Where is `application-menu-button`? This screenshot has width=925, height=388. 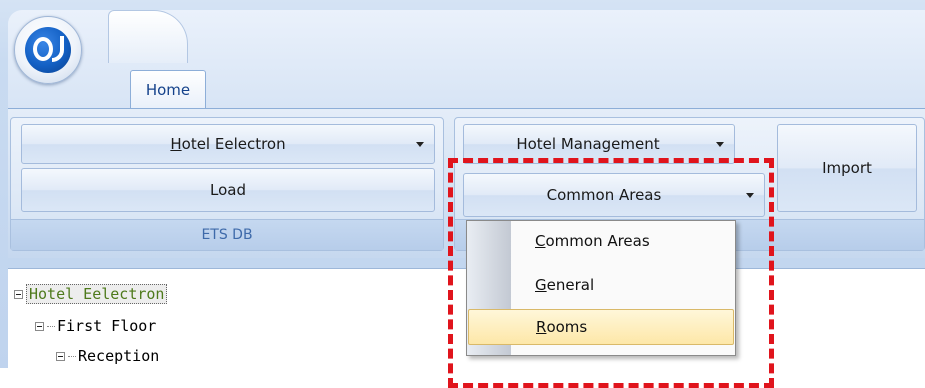
application-menu-button is located at coordinates (48, 50).